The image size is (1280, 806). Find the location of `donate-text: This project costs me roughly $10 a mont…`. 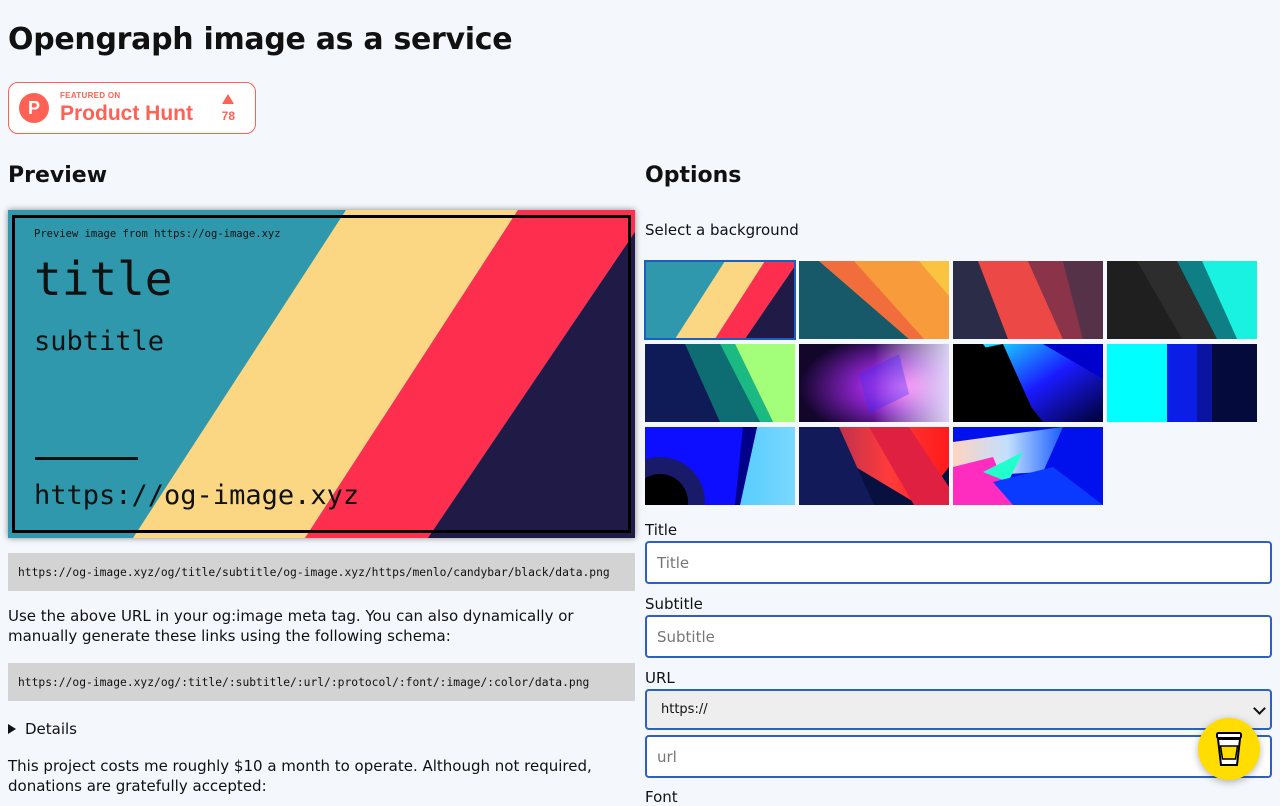

donate-text: This project costs me roughly $10 a mont… is located at coordinates (300, 776).